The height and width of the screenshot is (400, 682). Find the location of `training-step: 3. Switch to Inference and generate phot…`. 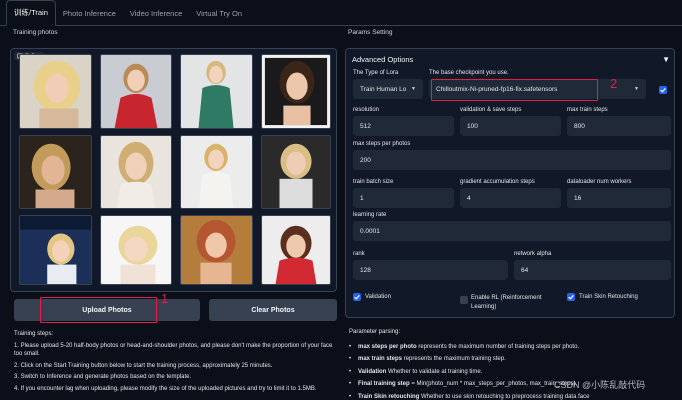

training-step: 3. Switch to Inference and generate phot… is located at coordinates (103, 377).